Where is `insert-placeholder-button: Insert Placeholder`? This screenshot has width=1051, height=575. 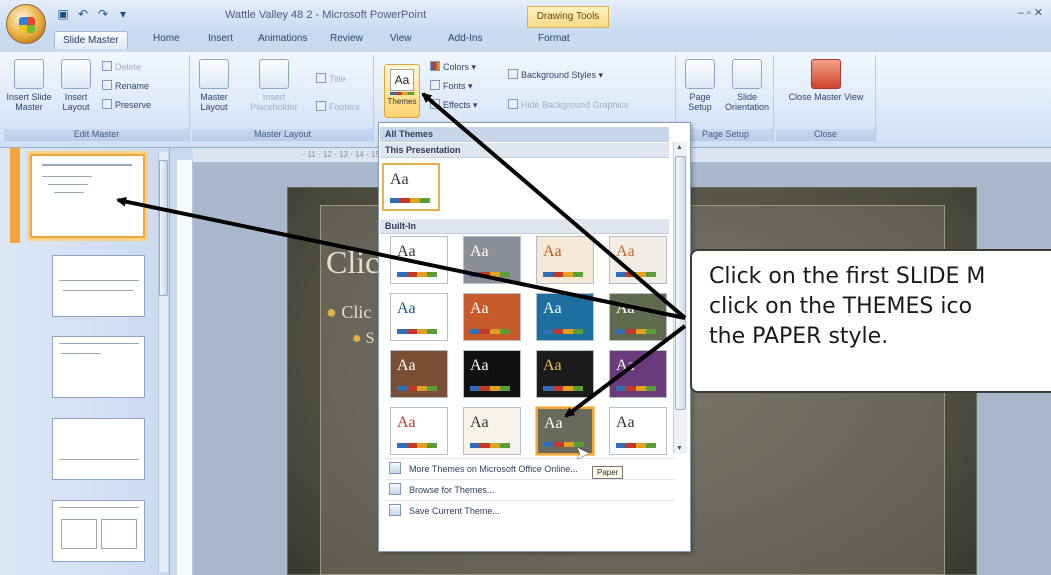
insert-placeholder-button: Insert Placeholder is located at coordinates (274, 85).